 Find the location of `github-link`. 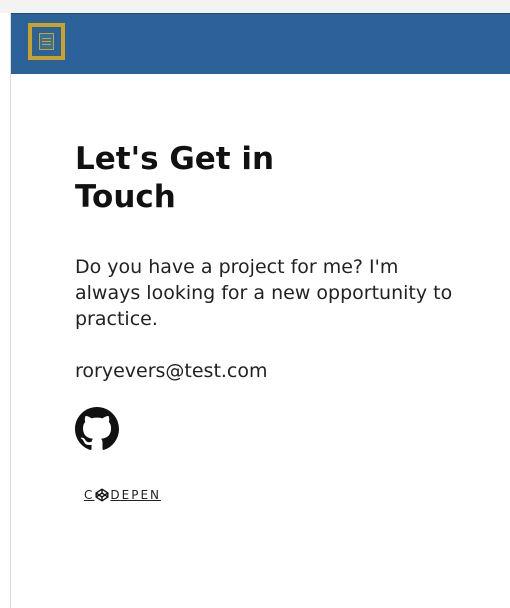

github-link is located at coordinates (97, 429).